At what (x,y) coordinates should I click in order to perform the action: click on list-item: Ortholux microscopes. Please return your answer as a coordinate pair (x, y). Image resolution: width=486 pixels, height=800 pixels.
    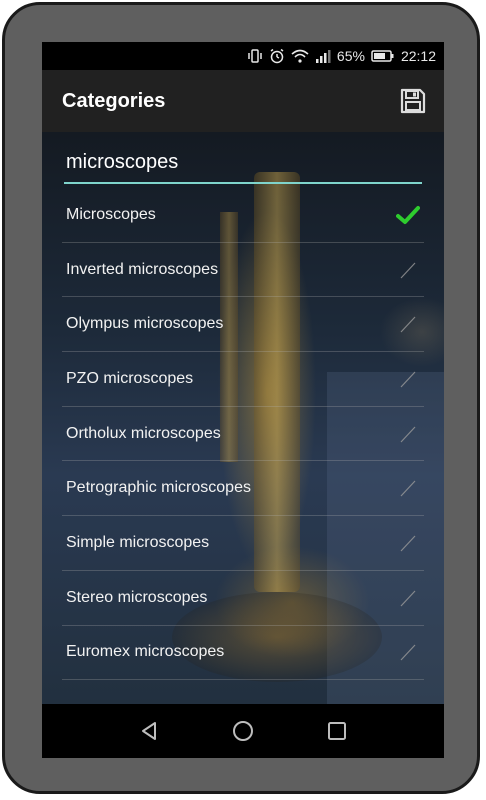
    Looking at the image, I should click on (243, 434).